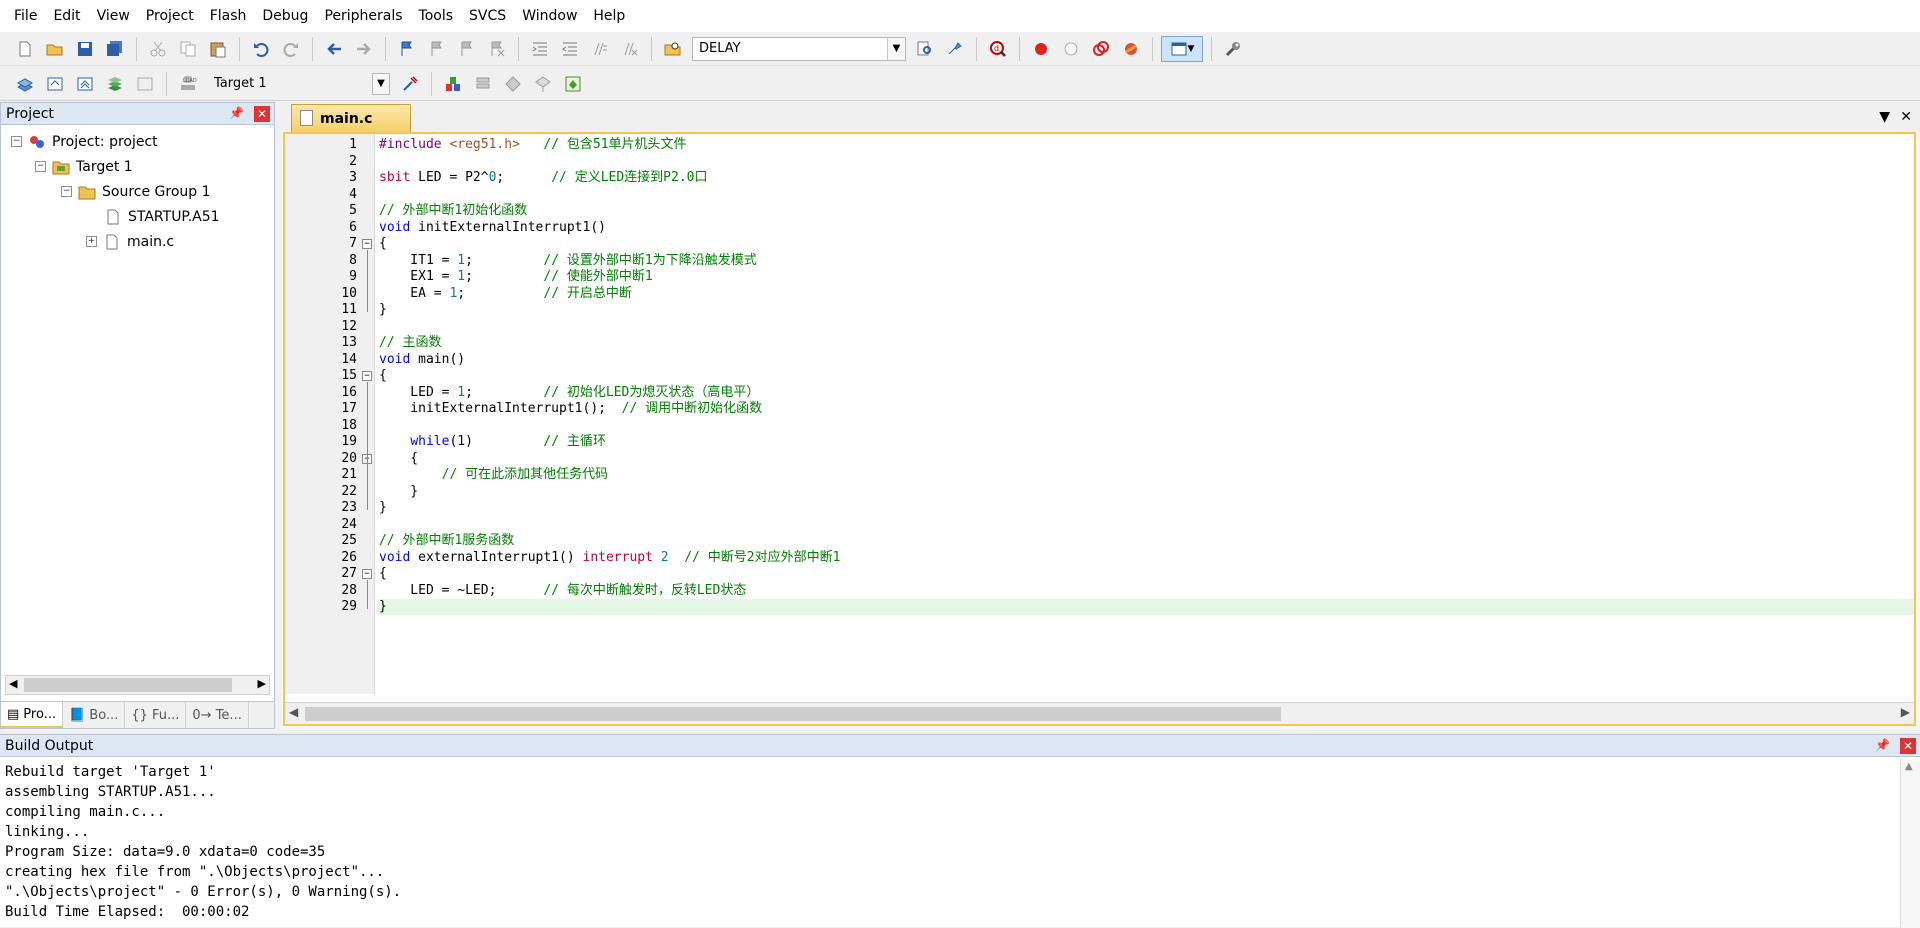 The height and width of the screenshot is (928, 1920). I want to click on configure-icon, so click(1233, 49).